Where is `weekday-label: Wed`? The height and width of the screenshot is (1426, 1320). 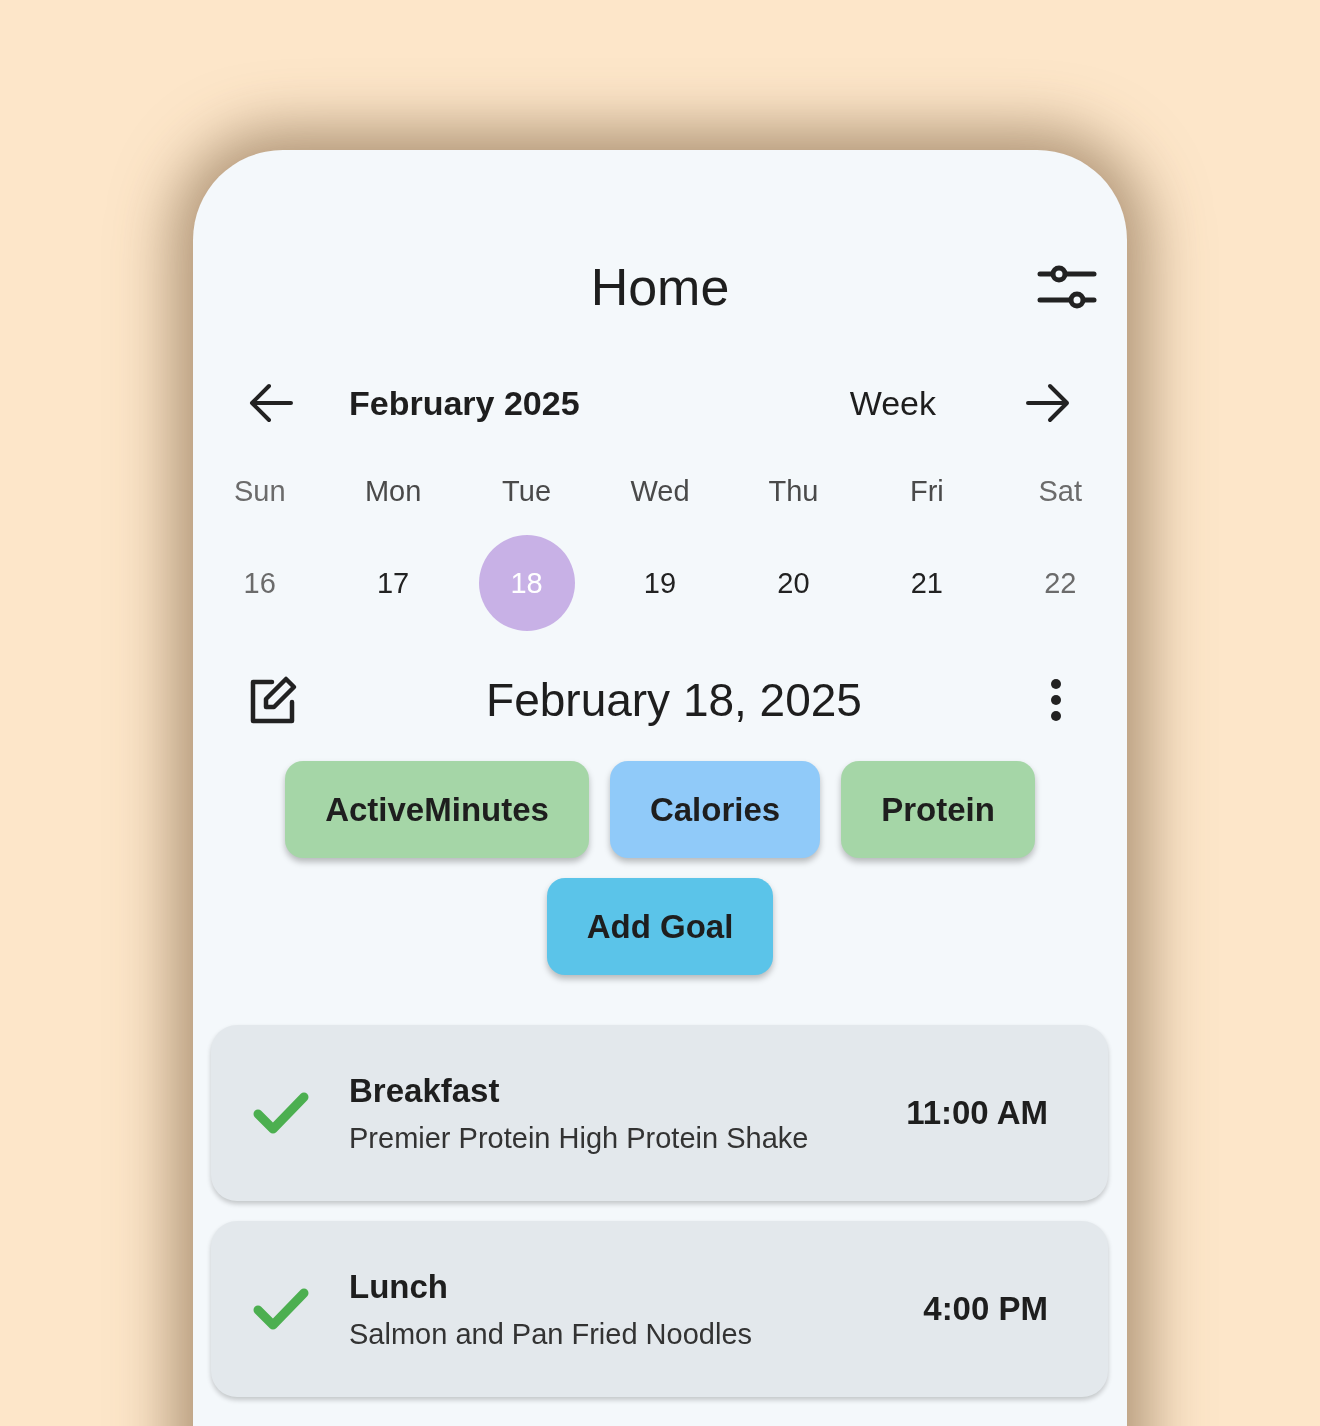 weekday-label: Wed is located at coordinates (660, 491).